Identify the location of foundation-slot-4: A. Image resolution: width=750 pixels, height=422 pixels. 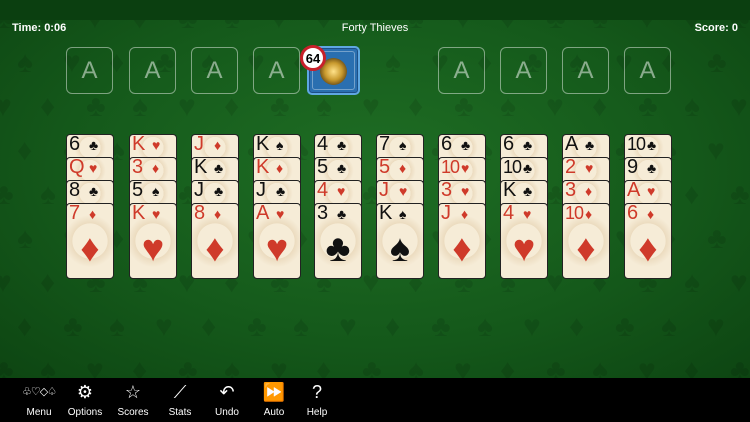
(276, 70).